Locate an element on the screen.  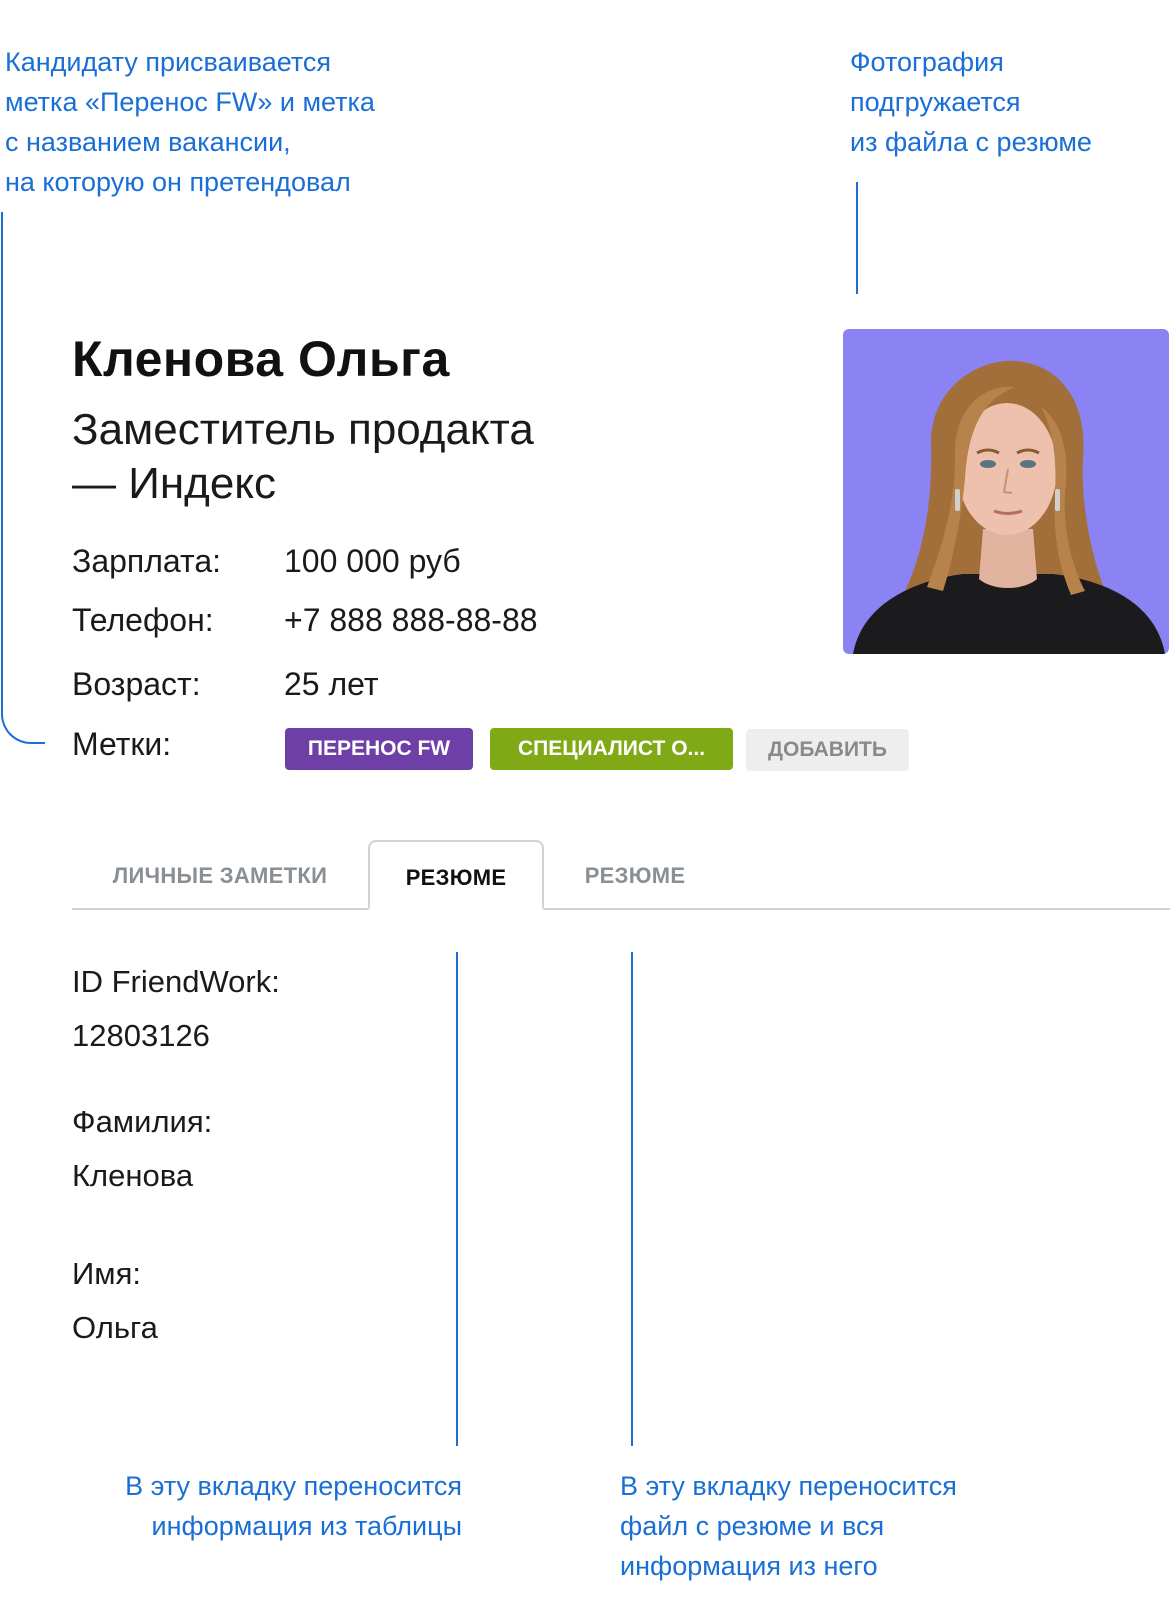
position-line: Заместитель продакта is located at coordinates (303, 429).